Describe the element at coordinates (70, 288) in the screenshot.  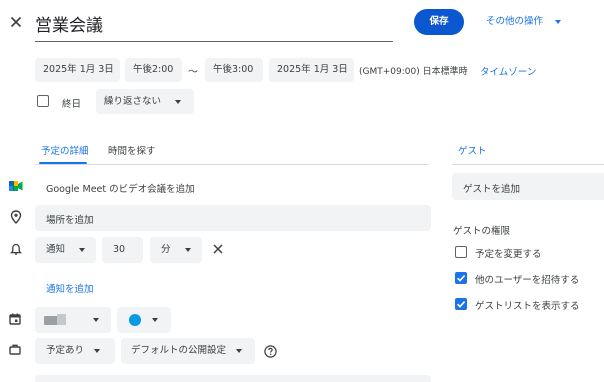
I see `add-notification-link: 通知を追加` at that location.